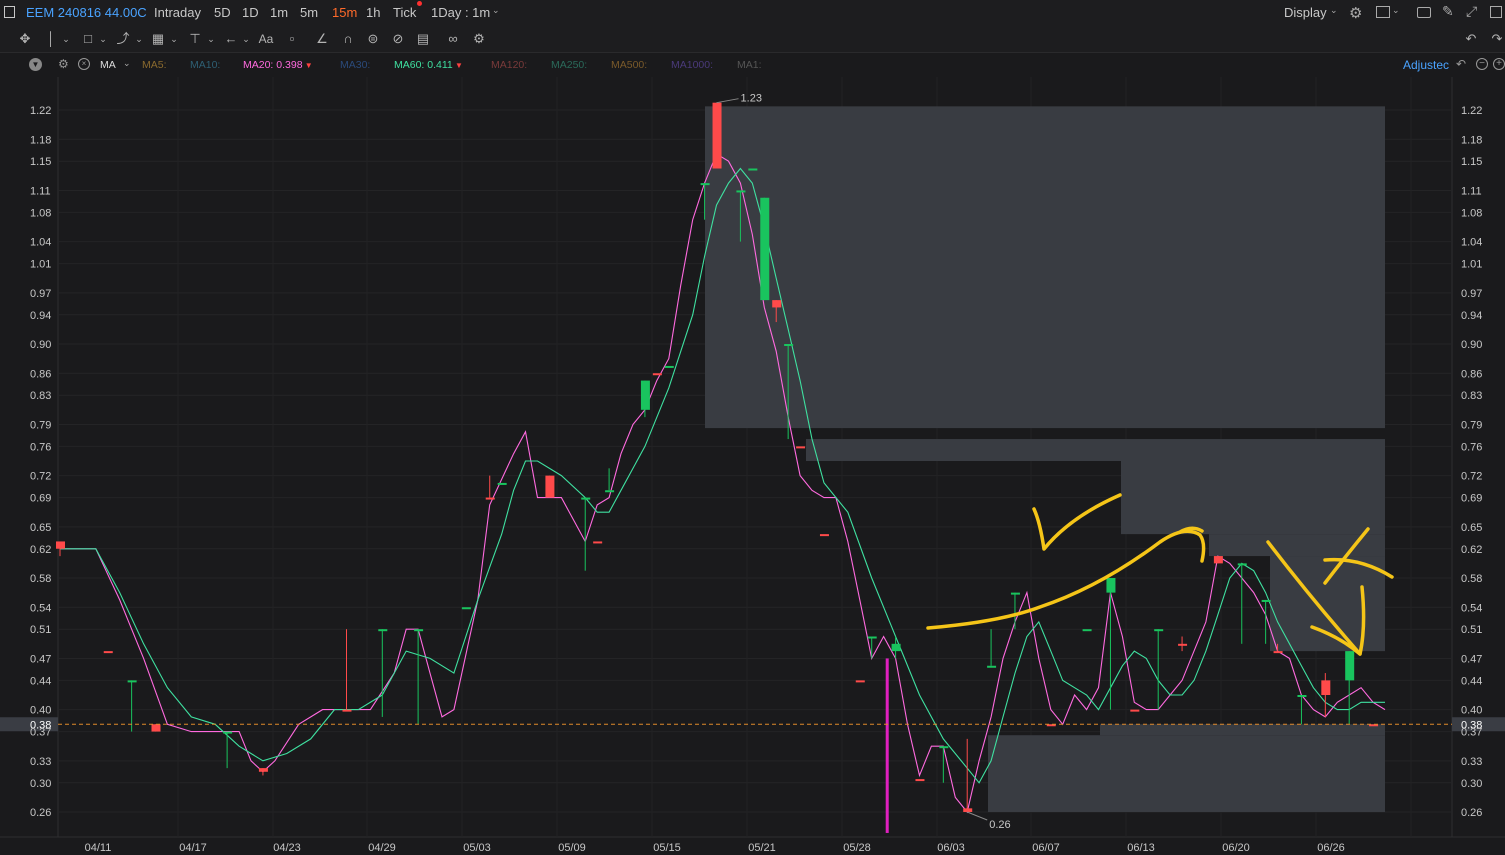 The height and width of the screenshot is (855, 1505). What do you see at coordinates (404, 12) in the screenshot?
I see `period-tick: Tick` at bounding box center [404, 12].